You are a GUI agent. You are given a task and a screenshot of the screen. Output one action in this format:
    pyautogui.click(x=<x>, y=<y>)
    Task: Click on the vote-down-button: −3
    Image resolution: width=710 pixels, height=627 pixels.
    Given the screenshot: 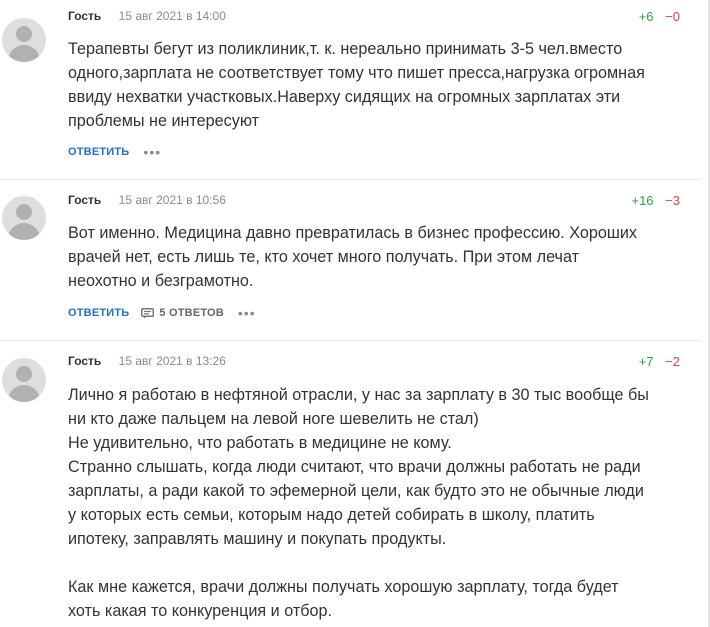 What is the action you would take?
    pyautogui.click(x=672, y=200)
    